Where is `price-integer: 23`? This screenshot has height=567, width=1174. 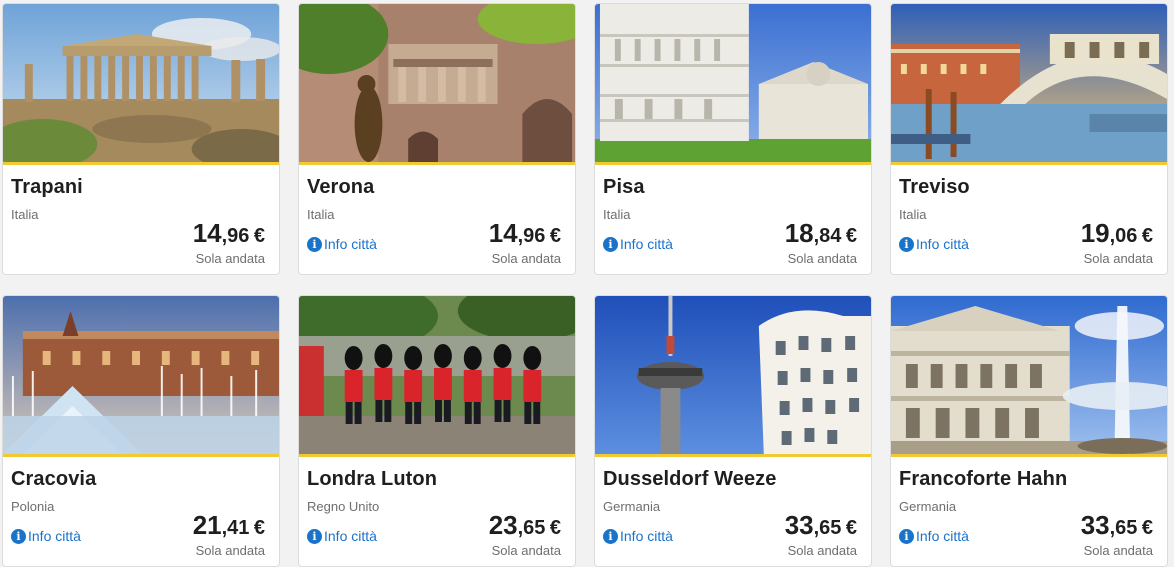
price-integer: 23 is located at coordinates (503, 525).